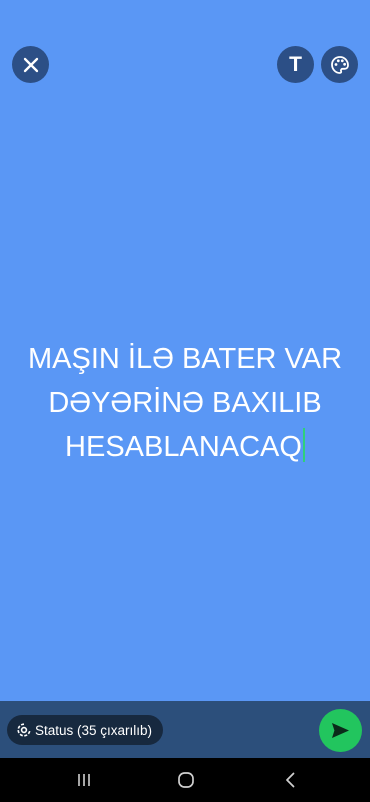 This screenshot has height=802, width=370. Describe the element at coordinates (24, 730) in the screenshot. I see `status-ring-icon` at that location.